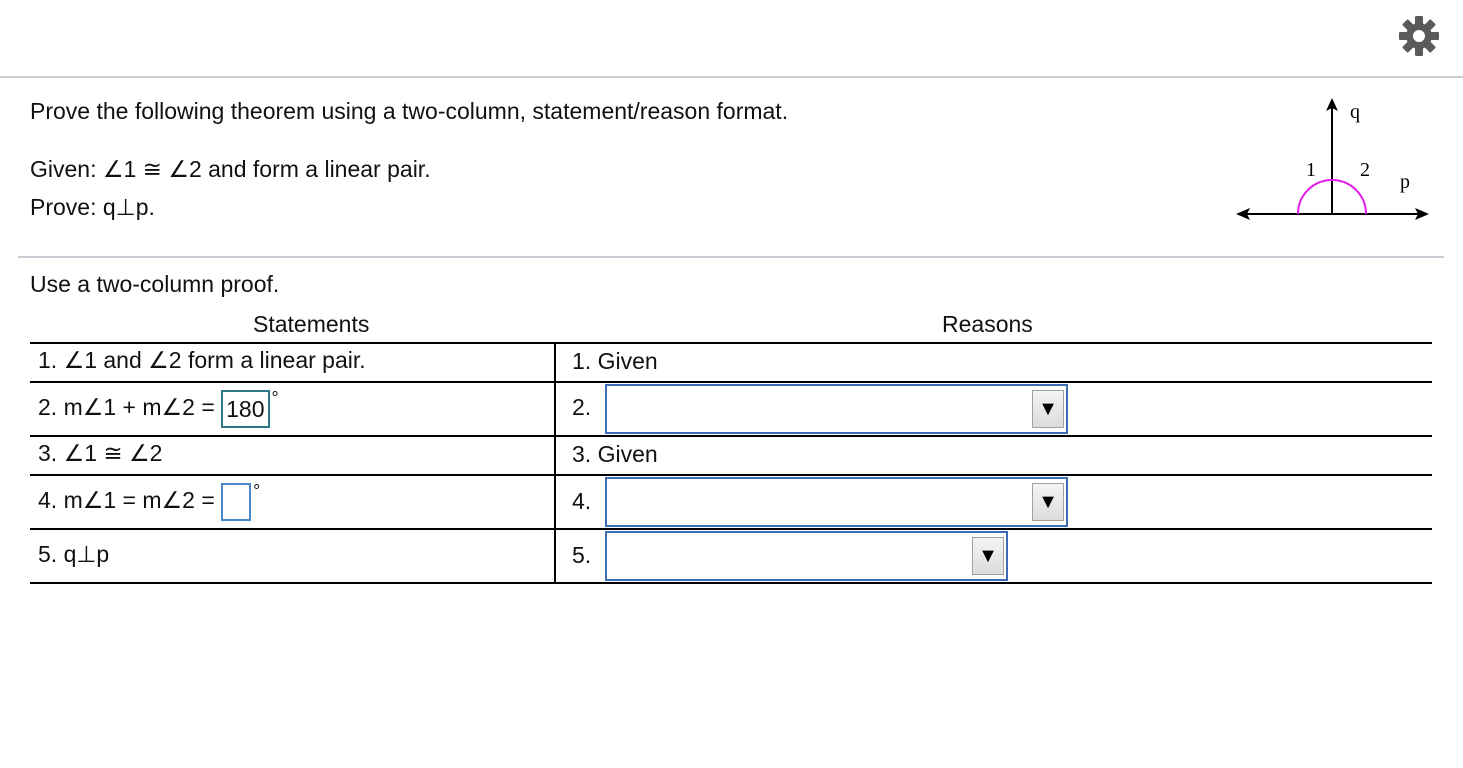 The image size is (1463, 768). Describe the element at coordinates (155, 284) in the screenshot. I see `proof-instruction: Use a two-column proof.` at that location.